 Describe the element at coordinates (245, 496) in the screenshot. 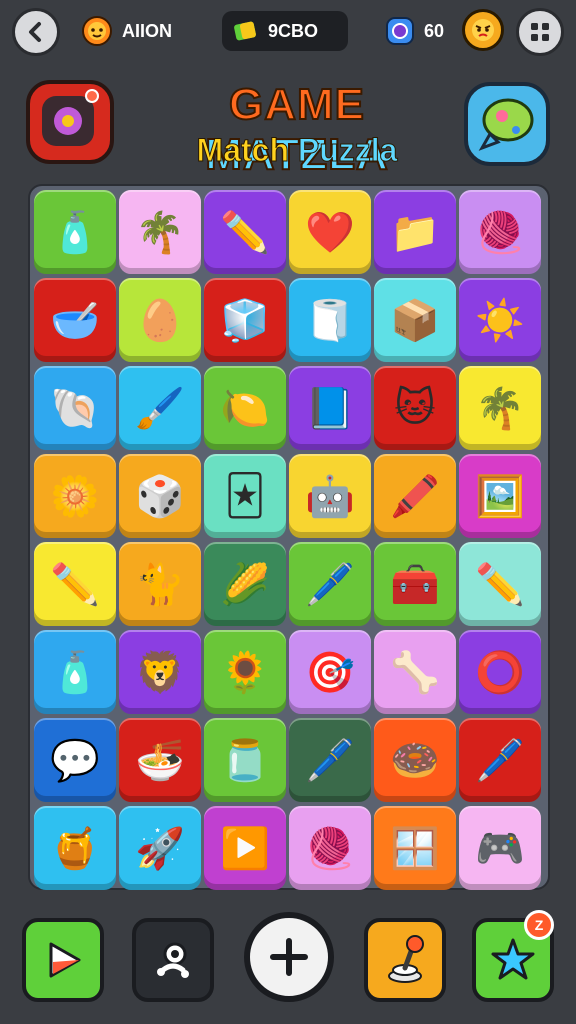

I see `tile-card-stack: 🃏` at that location.